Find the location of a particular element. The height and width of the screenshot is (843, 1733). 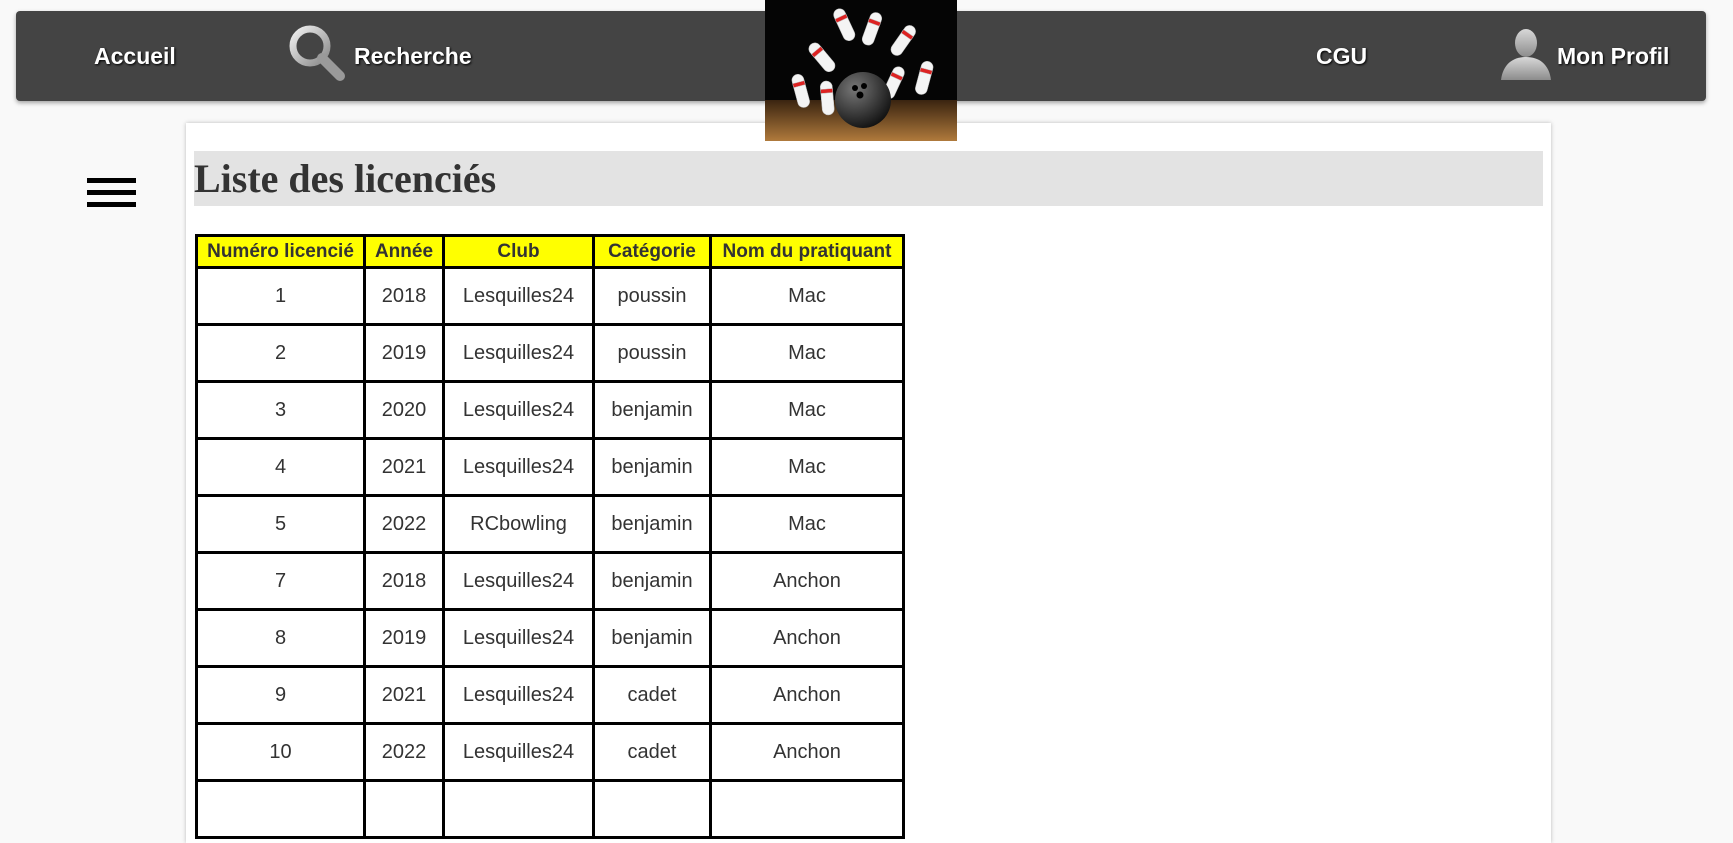

menu-icon is located at coordinates (111, 193).